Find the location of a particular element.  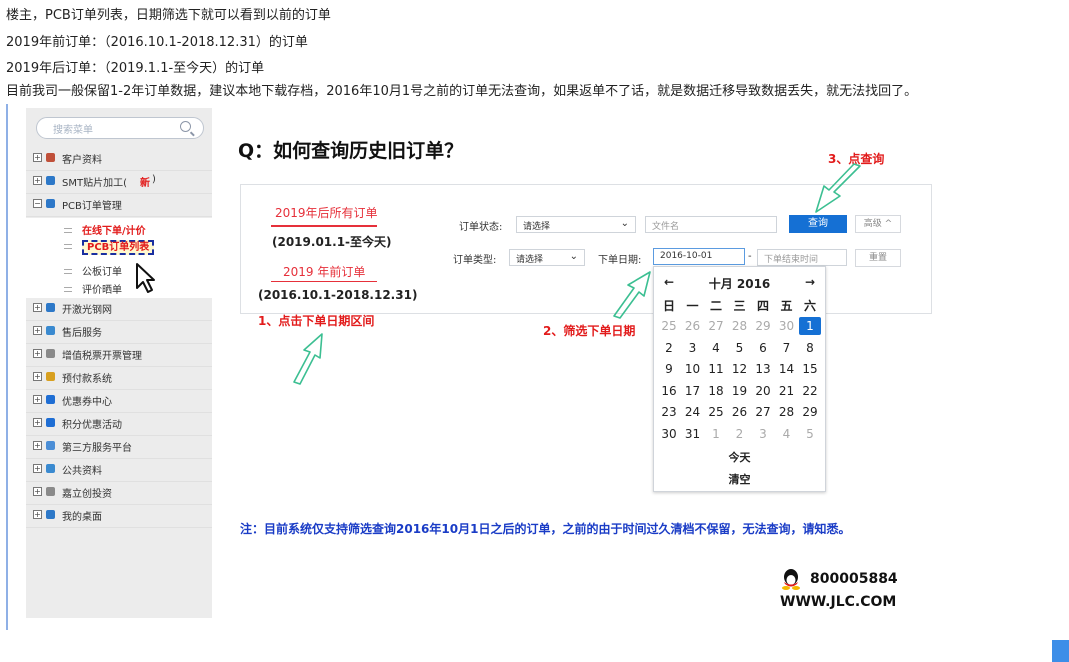

calendar-day: 8 is located at coordinates (810, 348).